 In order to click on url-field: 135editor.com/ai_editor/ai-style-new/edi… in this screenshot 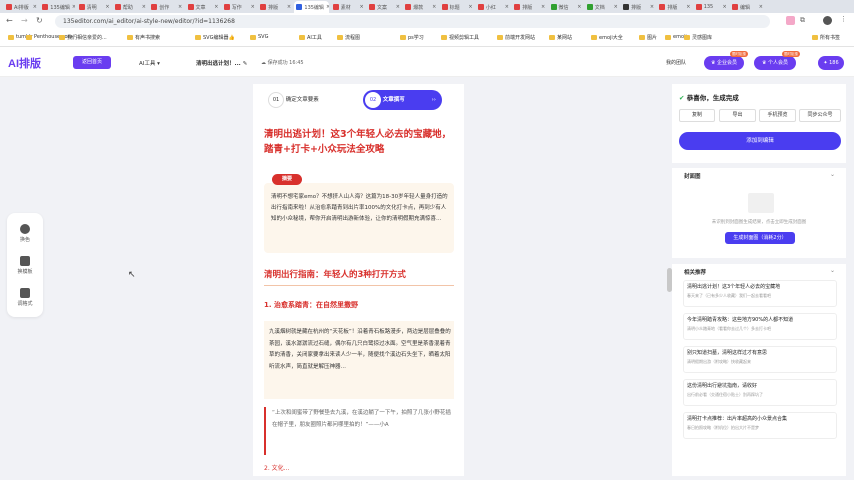, I will do `click(412, 21)`.